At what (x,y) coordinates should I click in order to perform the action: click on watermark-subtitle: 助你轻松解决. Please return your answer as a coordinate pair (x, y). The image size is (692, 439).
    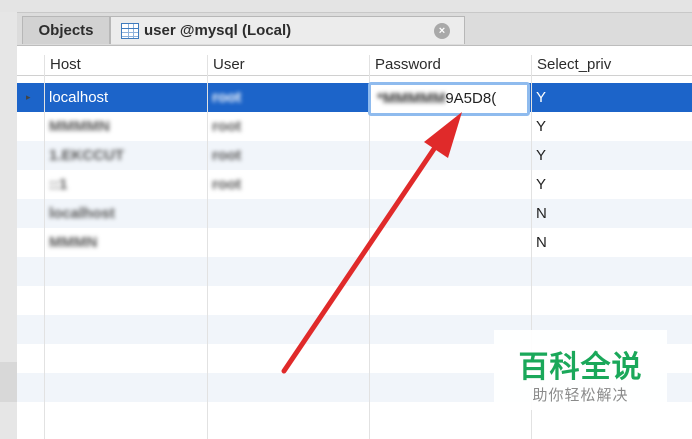
    Looking at the image, I should click on (580, 395).